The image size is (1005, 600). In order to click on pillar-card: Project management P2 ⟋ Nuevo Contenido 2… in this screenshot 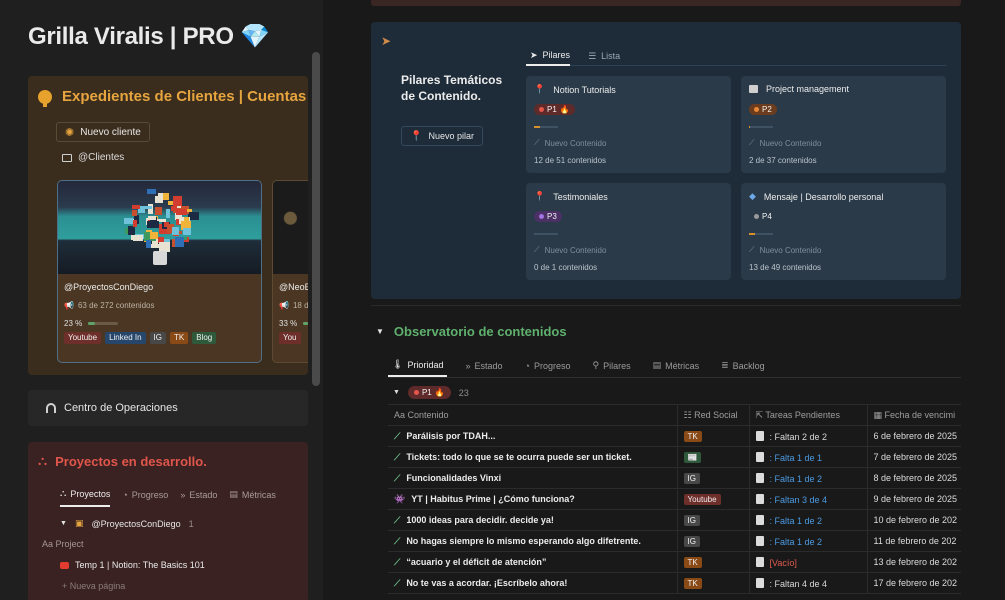, I will do `click(843, 124)`.